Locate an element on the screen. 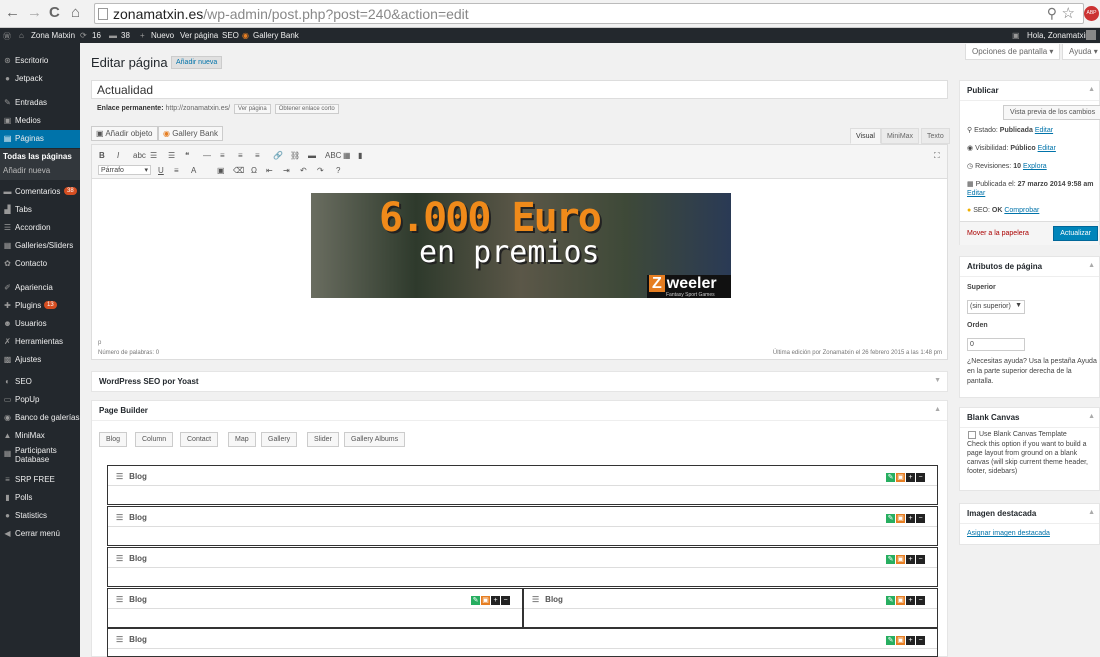 This screenshot has height=657, width=1100. screen-options-button: Opciones de pantalla ▾ is located at coordinates (1013, 52).